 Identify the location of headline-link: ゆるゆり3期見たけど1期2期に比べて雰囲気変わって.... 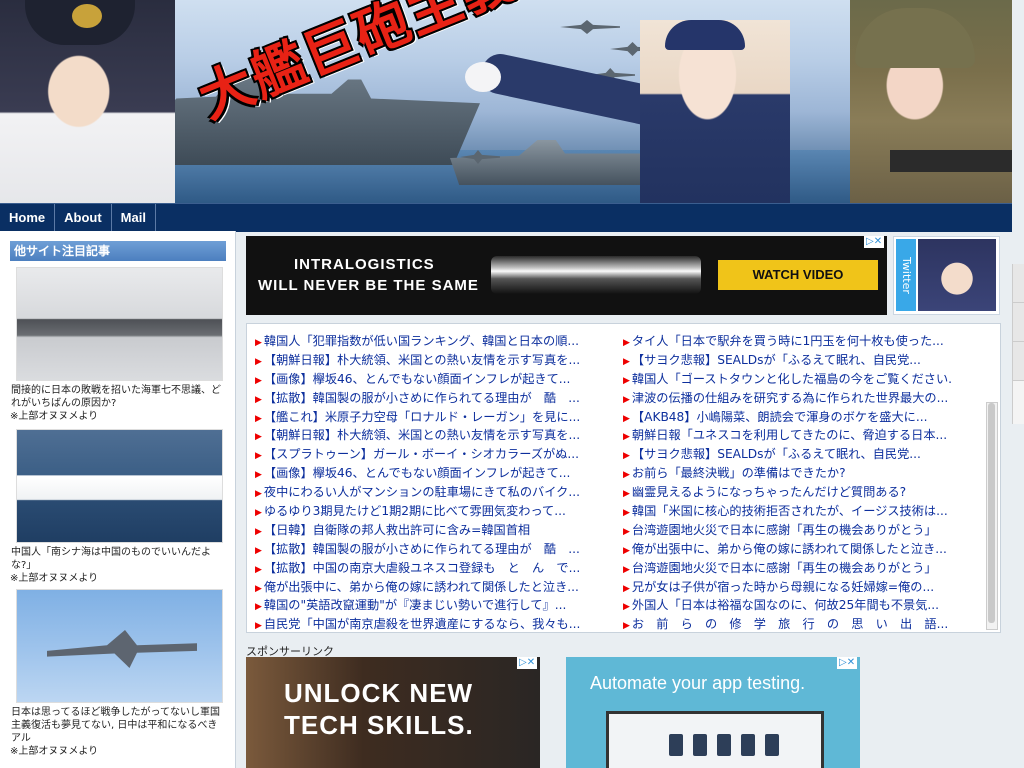
(424, 511).